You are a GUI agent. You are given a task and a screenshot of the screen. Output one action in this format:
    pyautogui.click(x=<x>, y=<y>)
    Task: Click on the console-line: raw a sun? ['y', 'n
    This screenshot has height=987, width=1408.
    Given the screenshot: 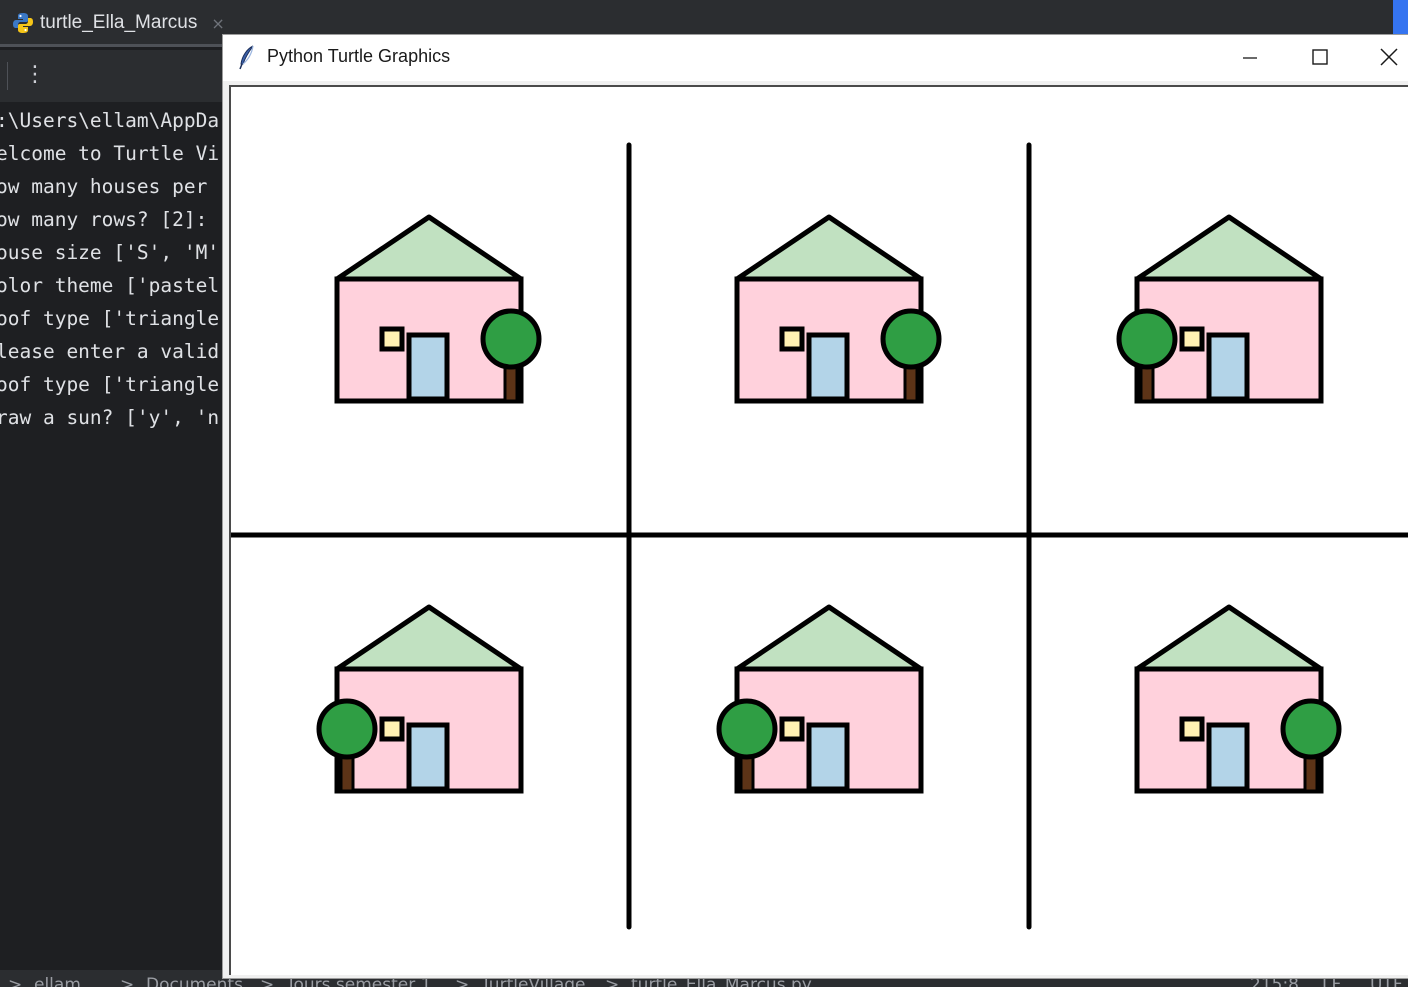 What is the action you would take?
    pyautogui.click(x=110, y=417)
    